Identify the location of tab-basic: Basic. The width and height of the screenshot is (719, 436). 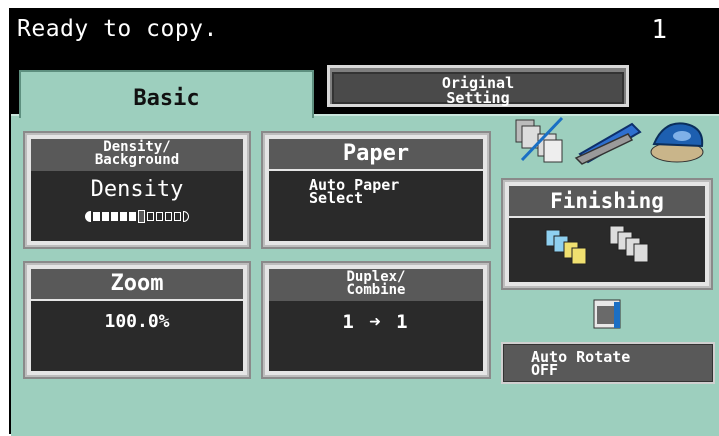
(166, 94).